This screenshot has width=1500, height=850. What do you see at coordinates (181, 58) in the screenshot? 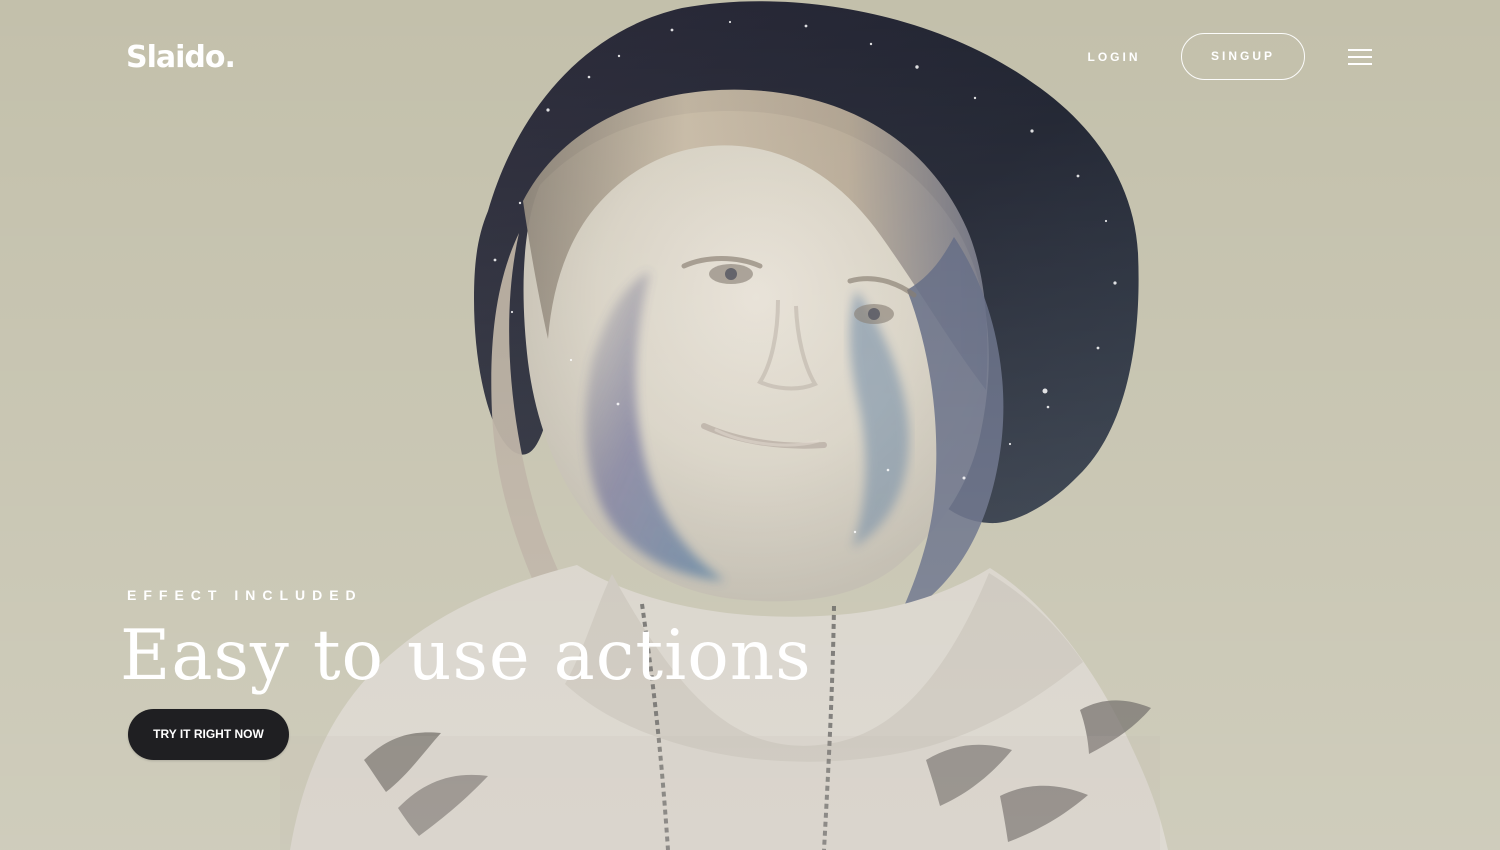
I see `brand-logo: Slaido.` at bounding box center [181, 58].